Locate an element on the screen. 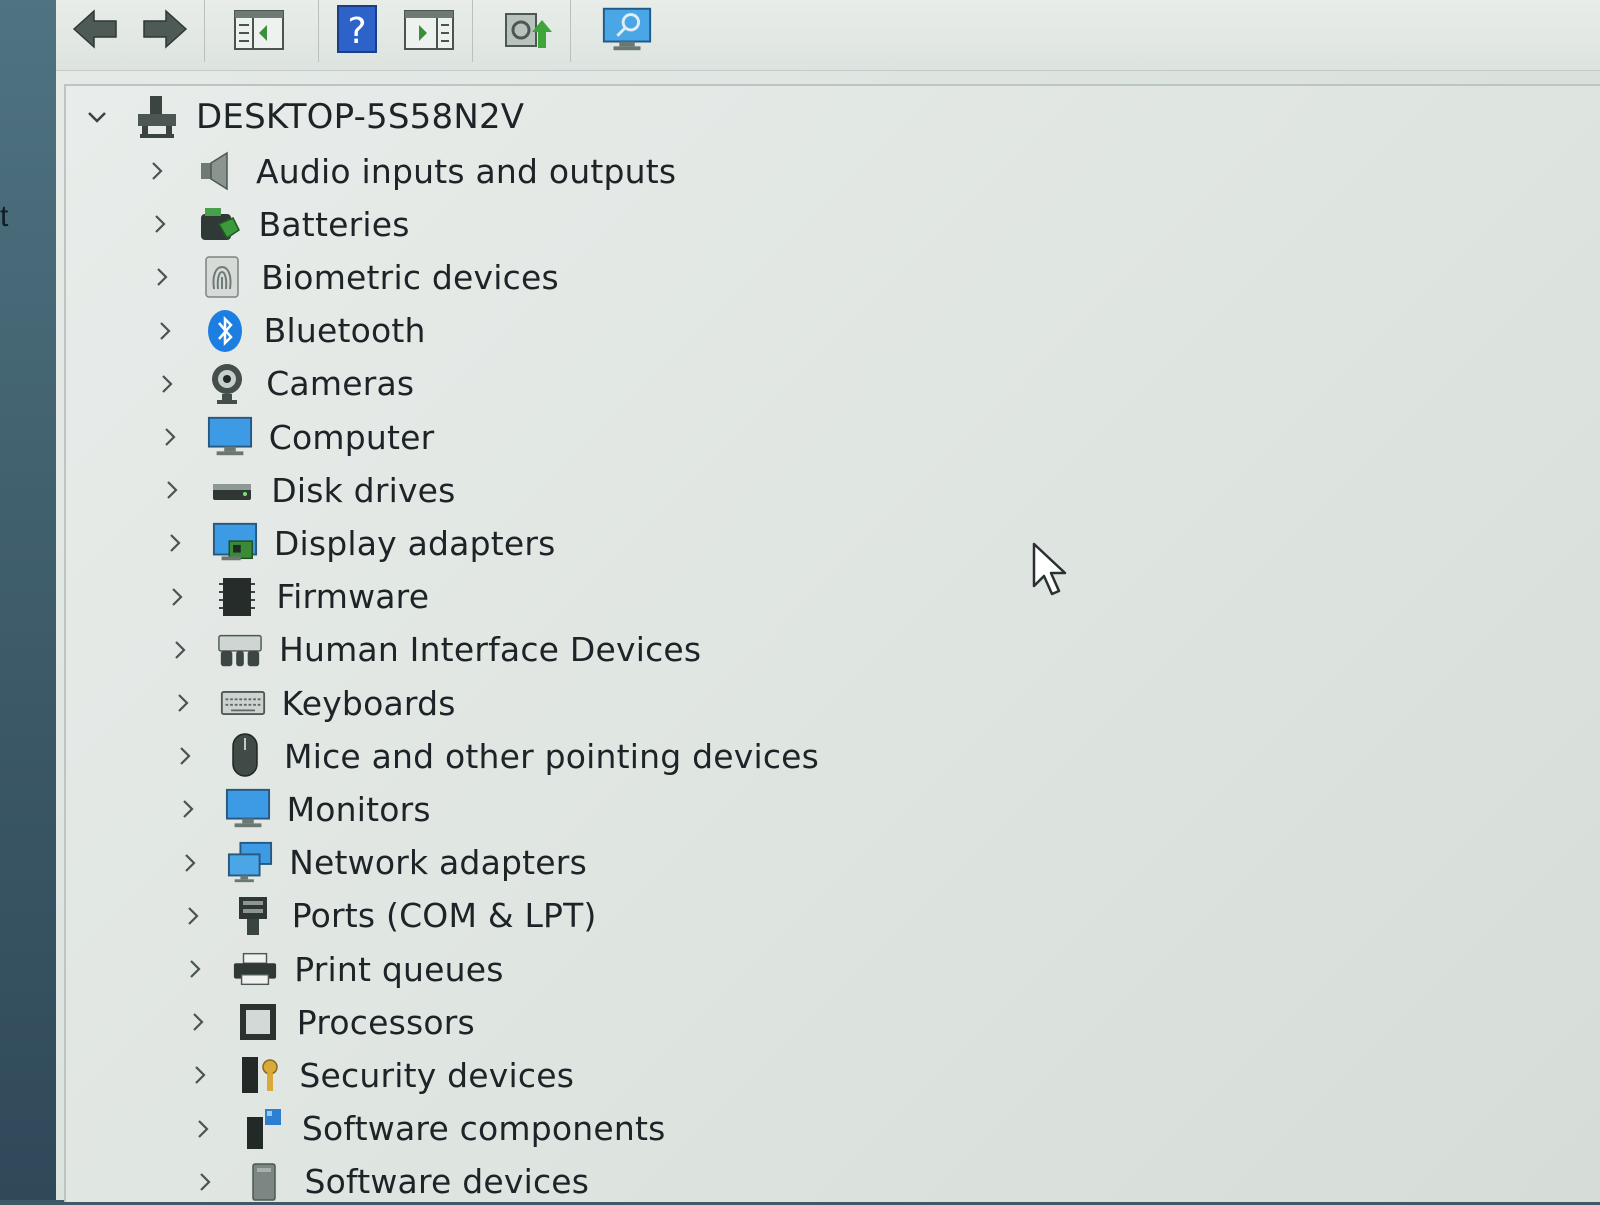  show-hide-console-tree-icon is located at coordinates (259, 29).